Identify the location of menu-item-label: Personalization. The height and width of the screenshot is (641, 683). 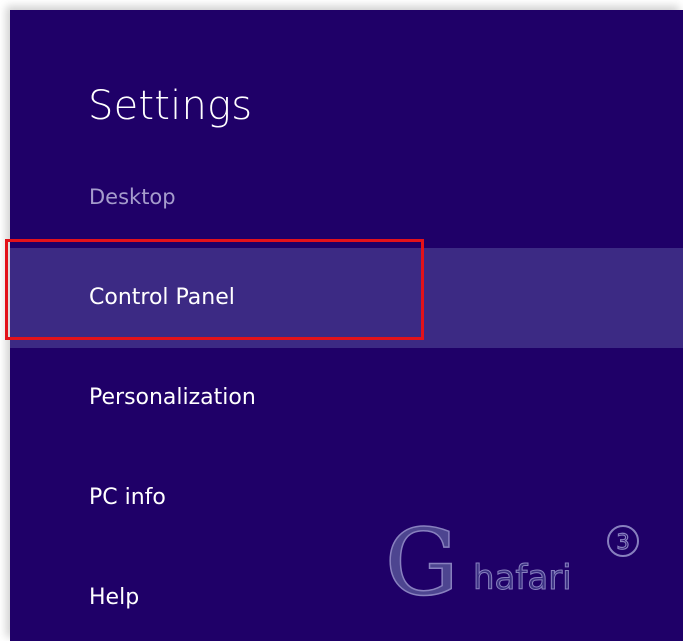
(172, 397).